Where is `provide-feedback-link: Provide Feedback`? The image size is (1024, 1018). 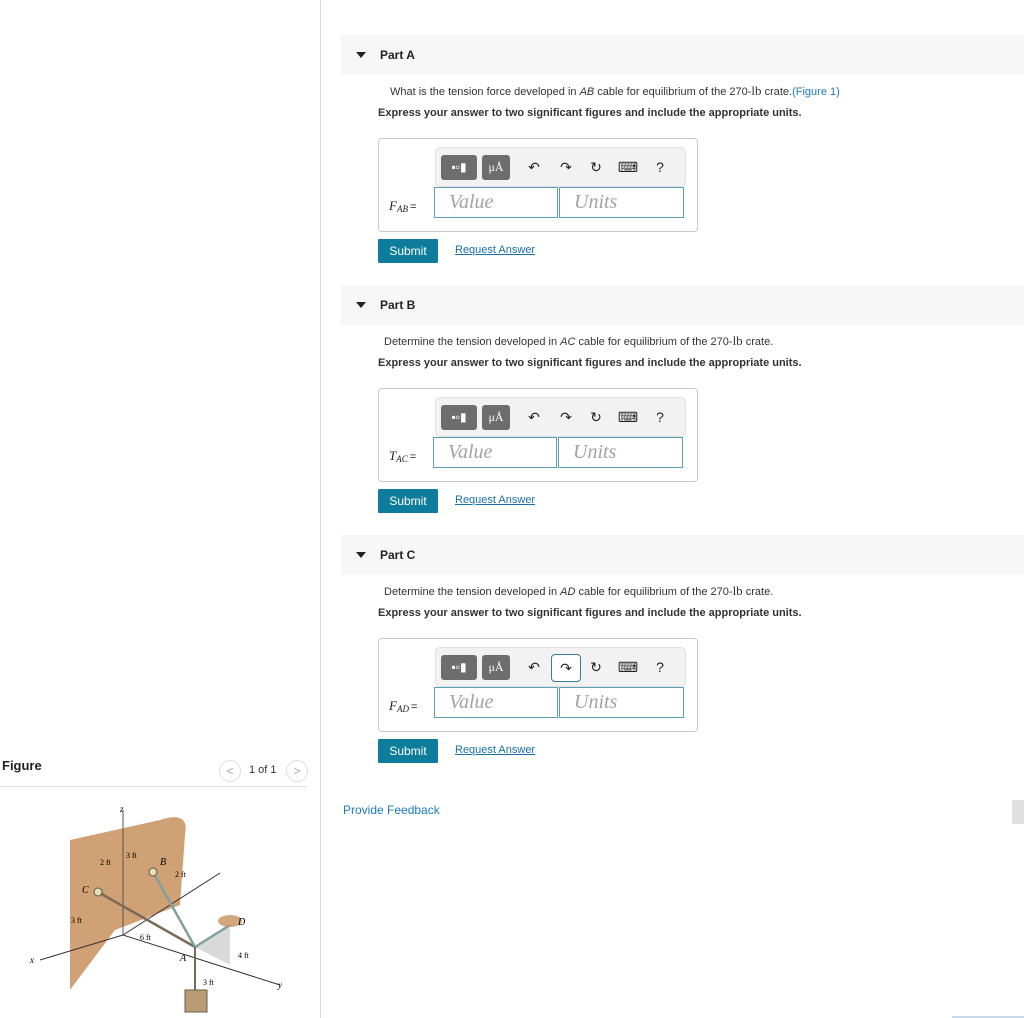
provide-feedback-link: Provide Feedback is located at coordinates (391, 810).